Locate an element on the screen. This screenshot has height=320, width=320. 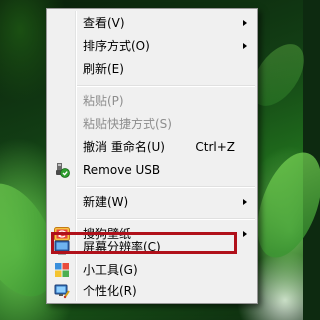
menu-item-remove-usb: Remove USB is located at coordinates (152, 170).